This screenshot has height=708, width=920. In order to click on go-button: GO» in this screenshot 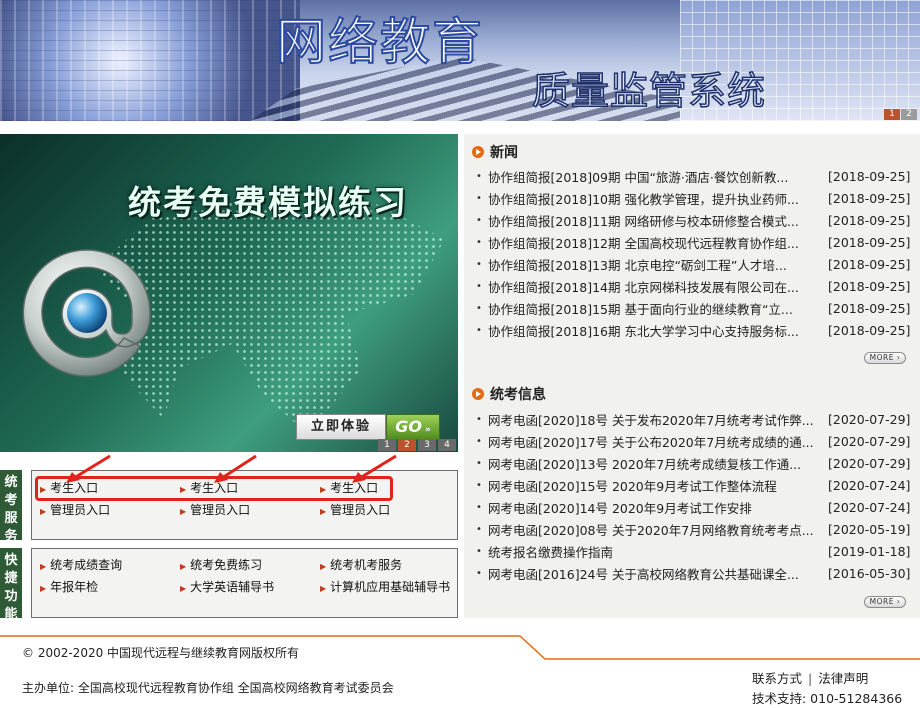, I will do `click(413, 427)`.